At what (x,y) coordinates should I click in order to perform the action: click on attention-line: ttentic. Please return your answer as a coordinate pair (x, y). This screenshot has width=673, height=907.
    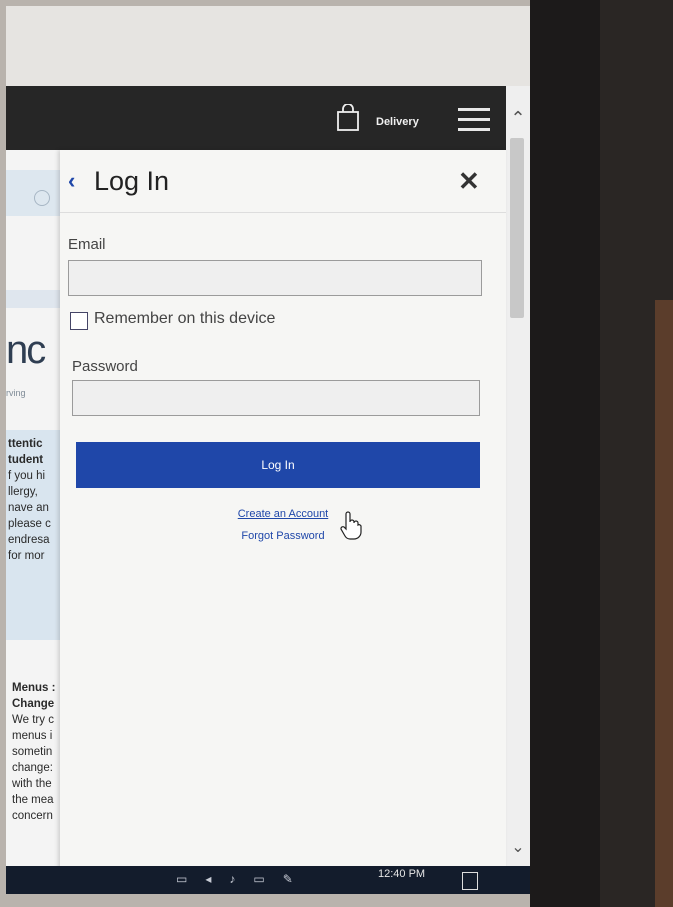
    Looking at the image, I should click on (25, 444).